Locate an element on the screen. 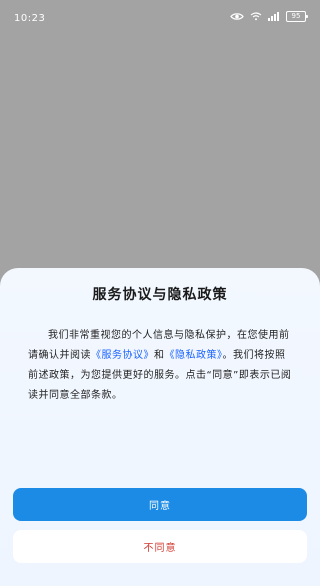  agree-button: 同意 is located at coordinates (160, 504).